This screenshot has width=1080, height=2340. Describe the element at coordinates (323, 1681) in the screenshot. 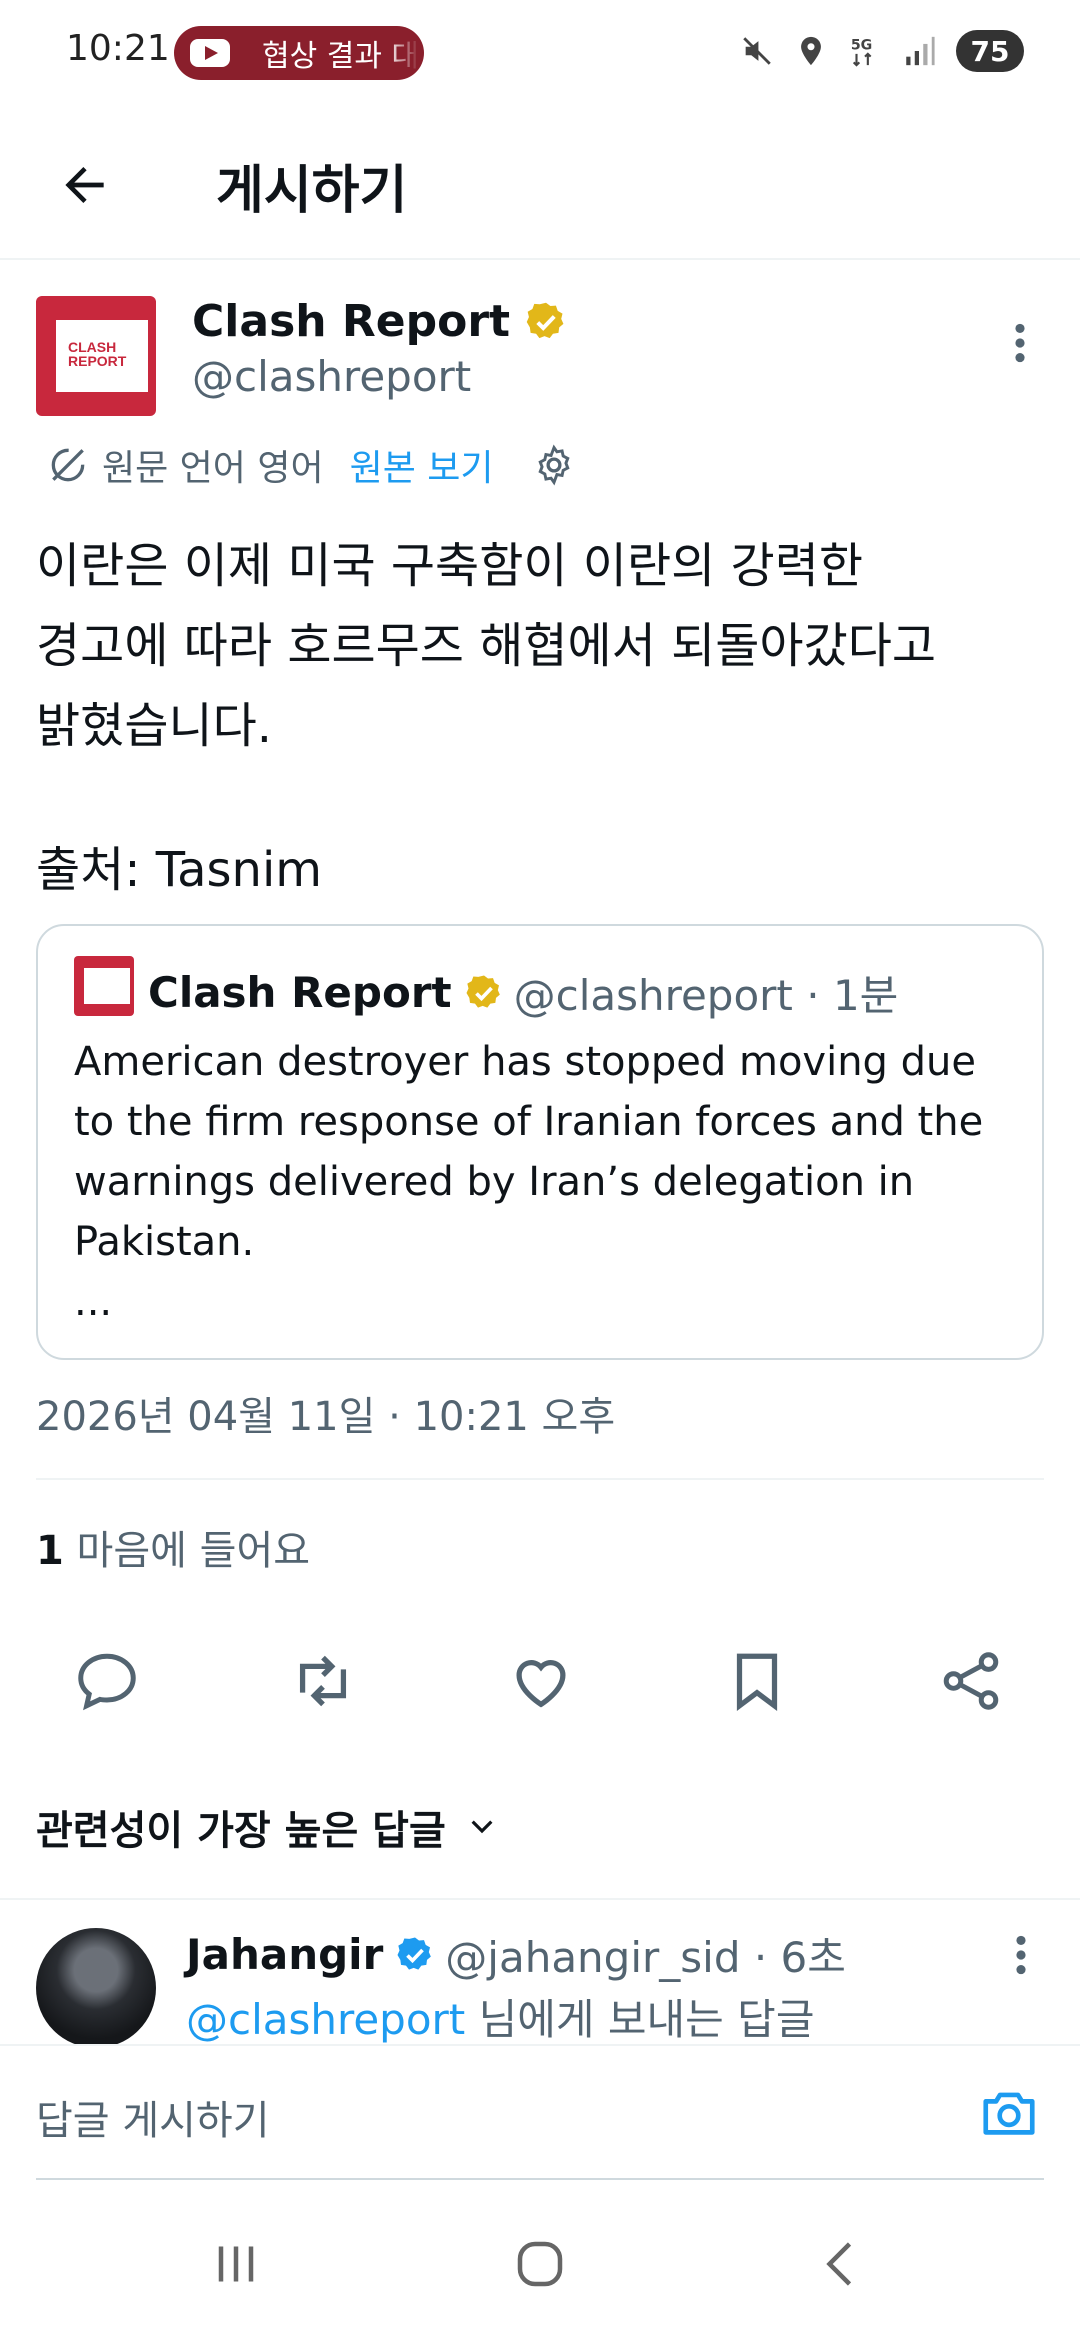

I see `retweet-icon` at that location.